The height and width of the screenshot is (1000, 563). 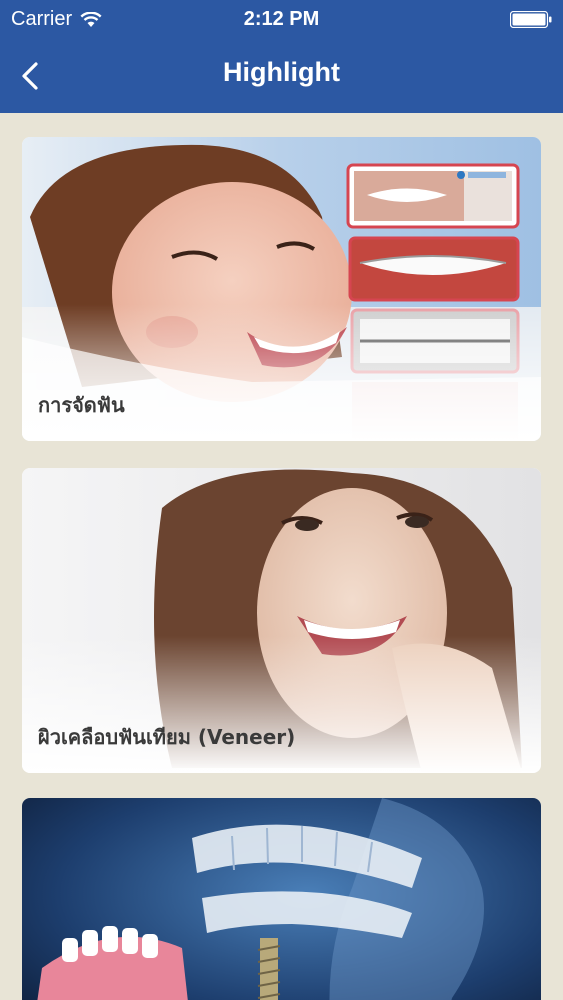 I want to click on status-bar: Carrier 2:12 PM, so click(x=281, y=20).